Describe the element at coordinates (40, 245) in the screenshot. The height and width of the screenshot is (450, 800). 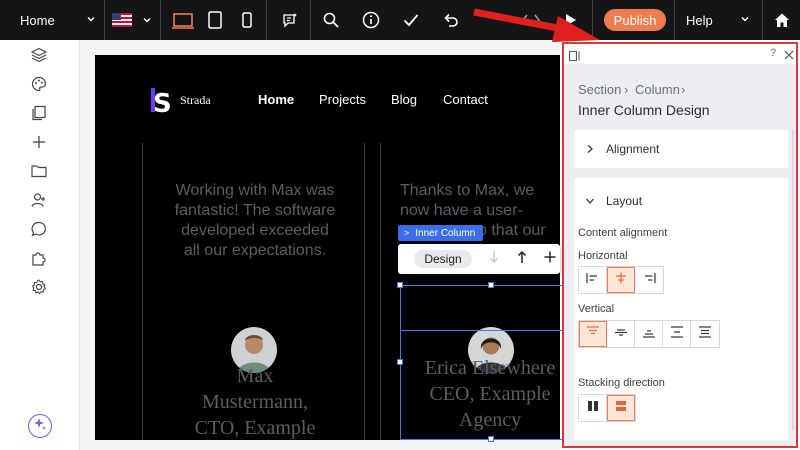
I see `left-tool-rail` at that location.